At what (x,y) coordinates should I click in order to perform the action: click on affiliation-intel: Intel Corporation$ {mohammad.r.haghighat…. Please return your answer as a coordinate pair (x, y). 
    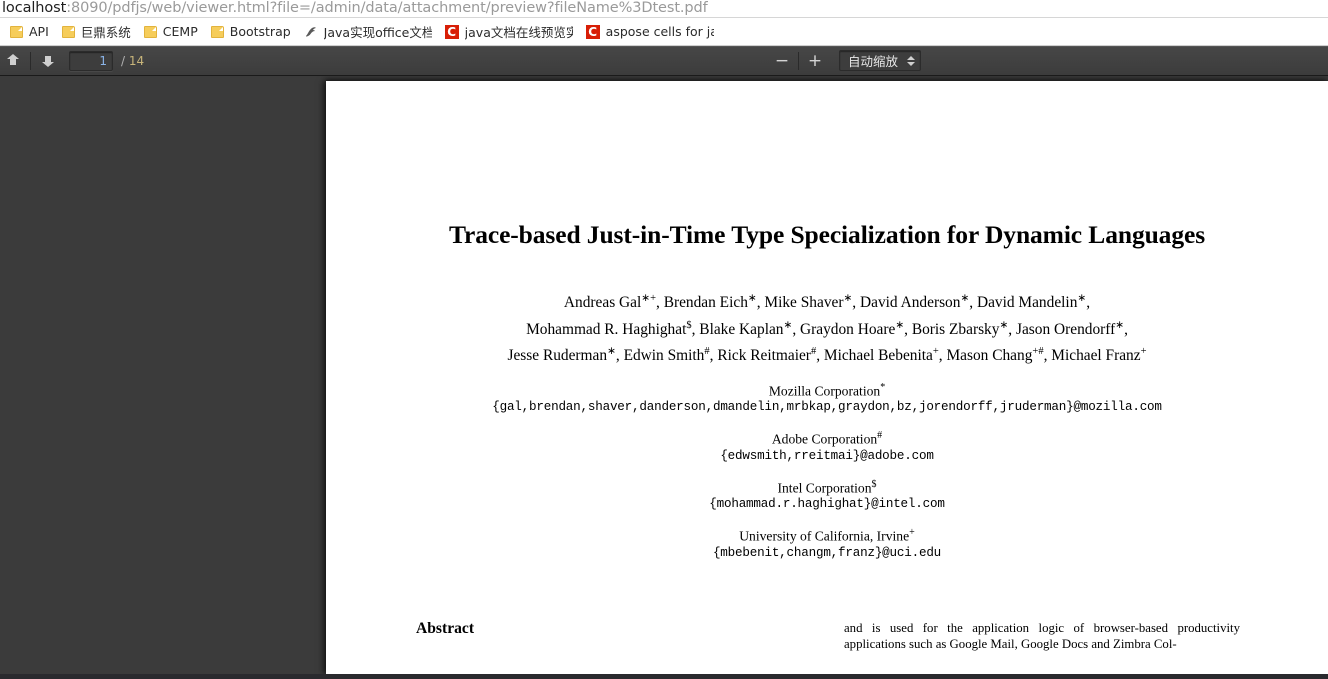
    Looking at the image, I should click on (827, 495).